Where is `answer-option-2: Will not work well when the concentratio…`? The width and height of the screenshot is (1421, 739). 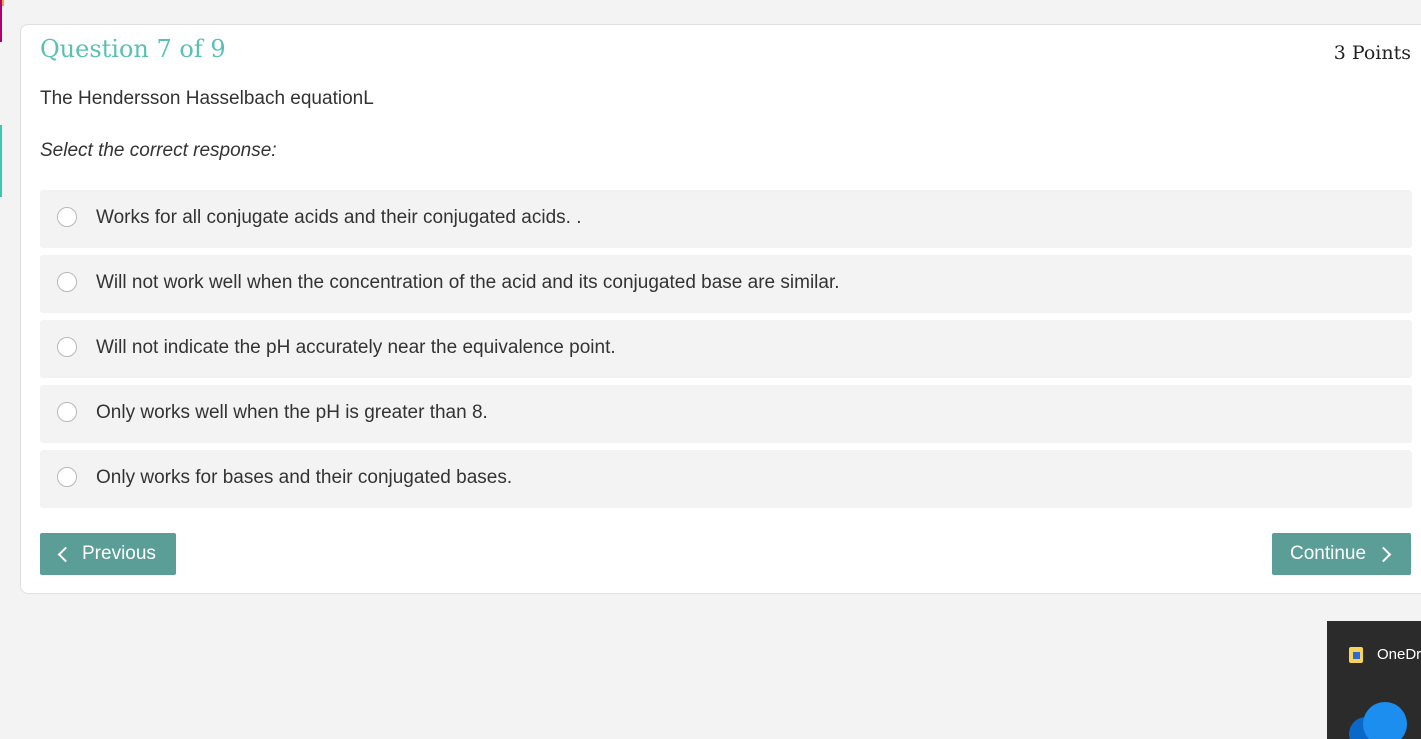
answer-option-2: Will not work well when the concentratio… is located at coordinates (726, 284).